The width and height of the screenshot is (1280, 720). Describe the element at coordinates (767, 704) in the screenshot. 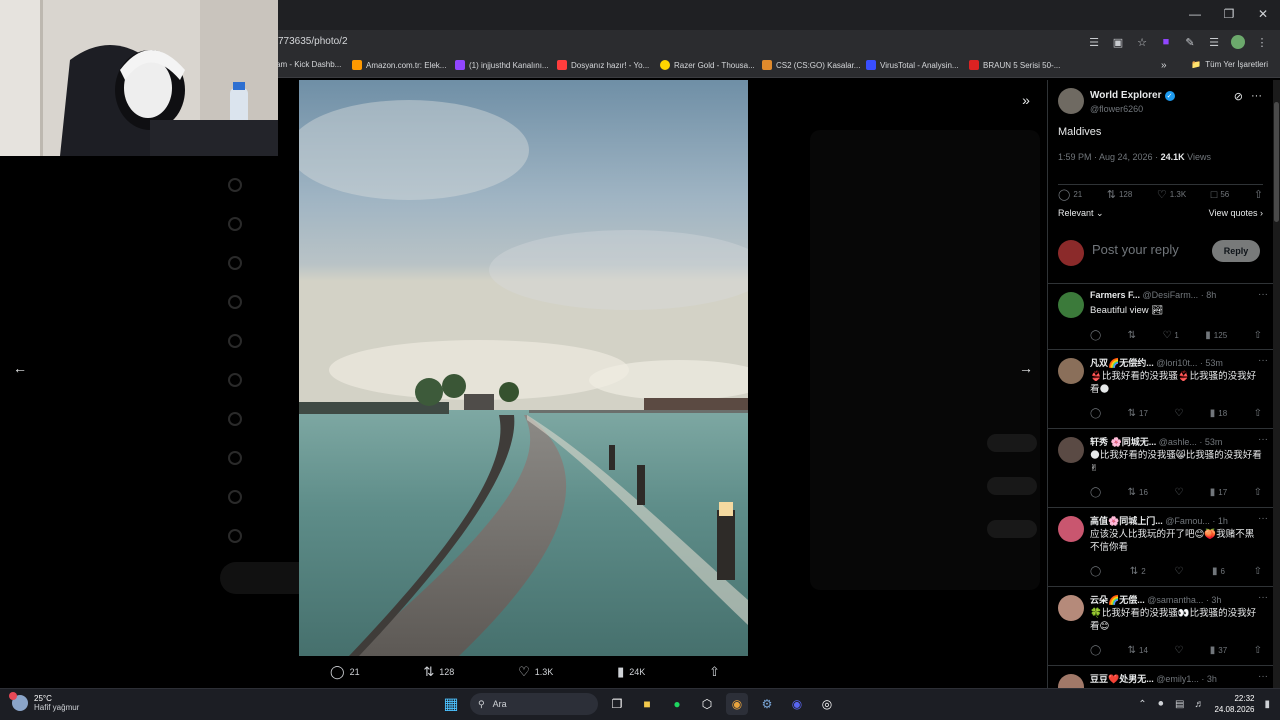

I see `steam-icon: ⚙` at that location.